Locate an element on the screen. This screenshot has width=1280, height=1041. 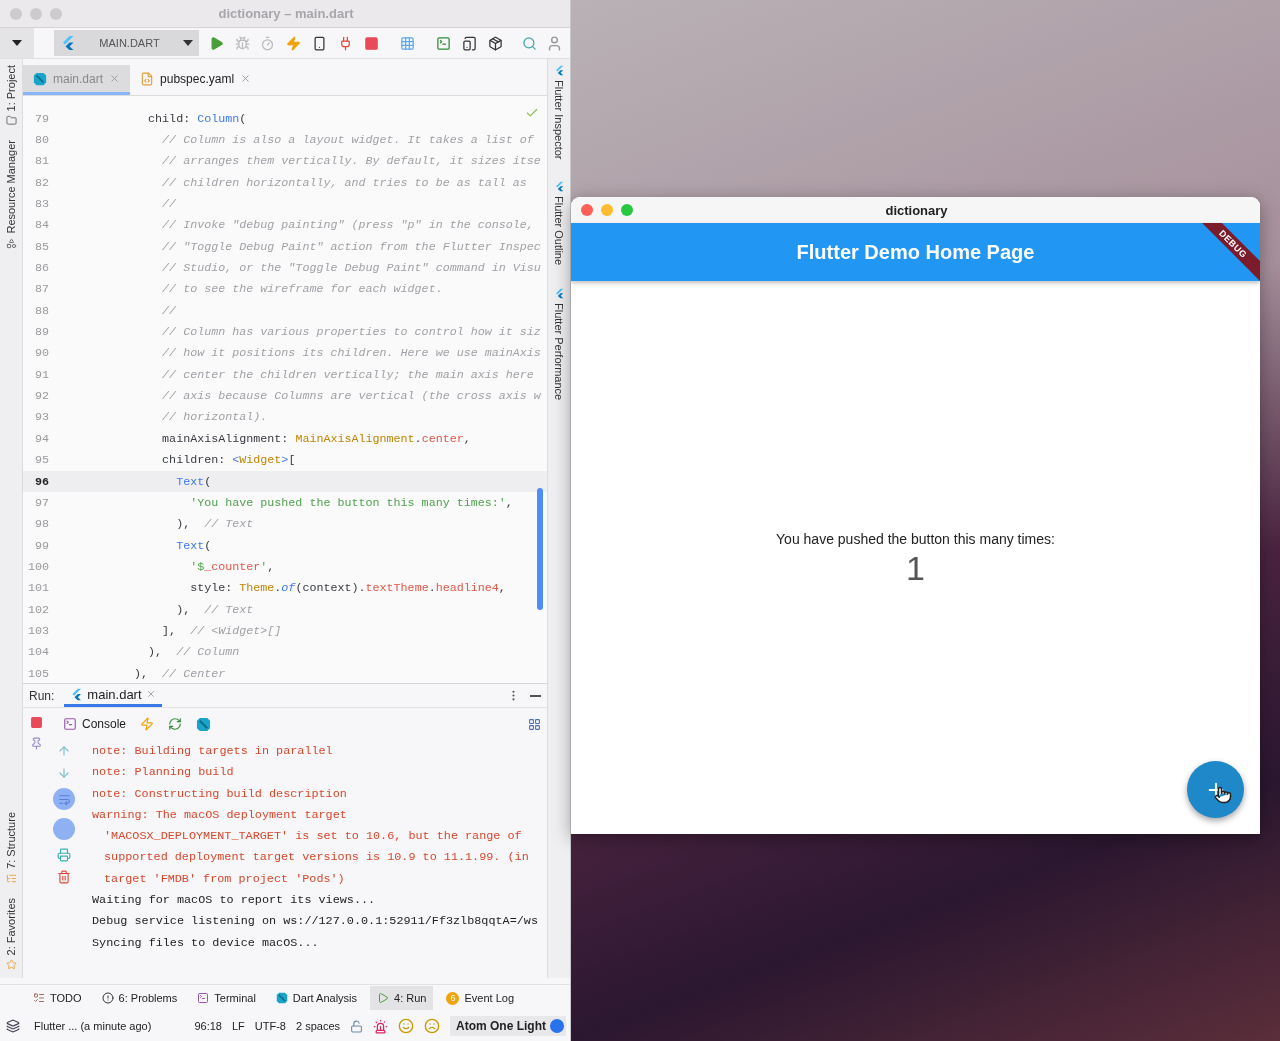
window-title: dictionary is located at coordinates (916, 210).